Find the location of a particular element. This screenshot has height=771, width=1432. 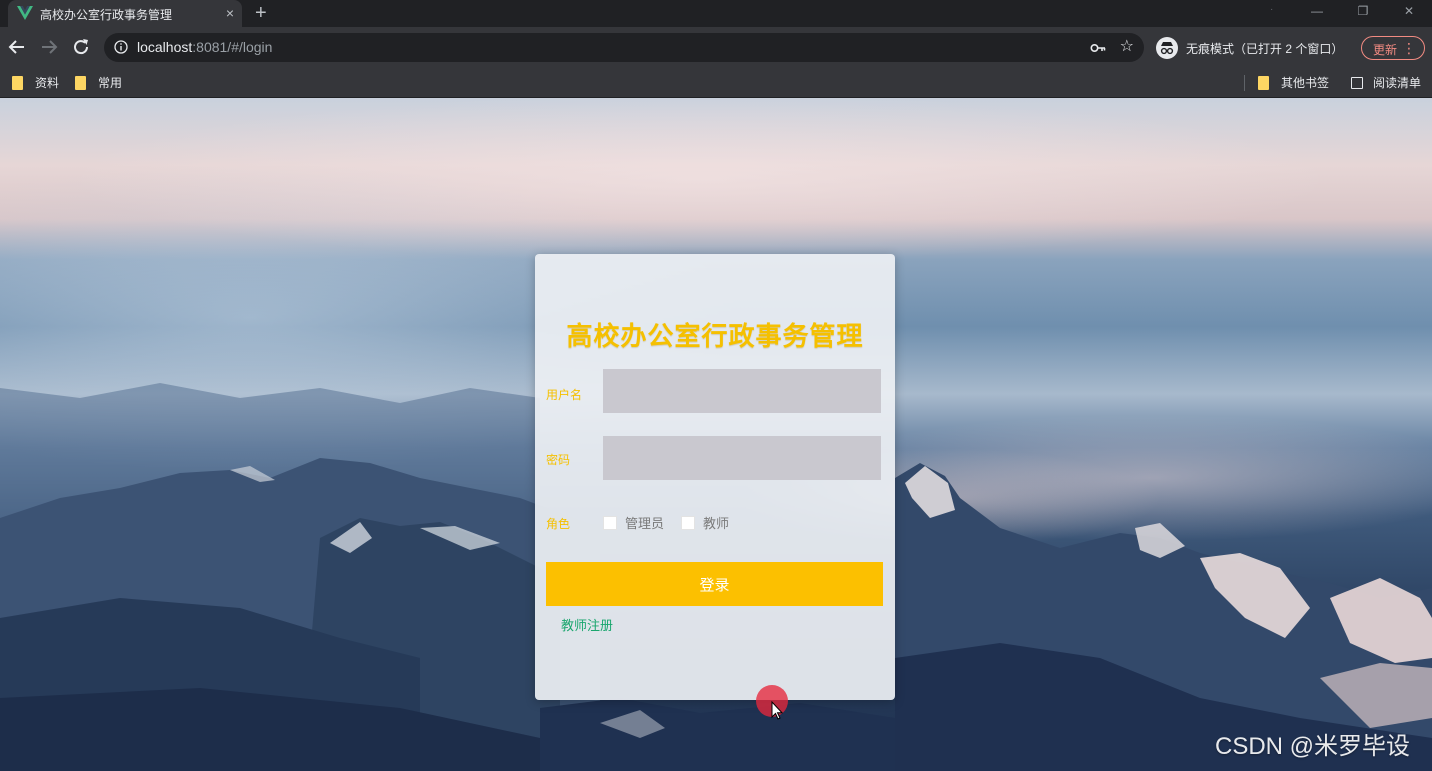

info-icon is located at coordinates (121, 47).